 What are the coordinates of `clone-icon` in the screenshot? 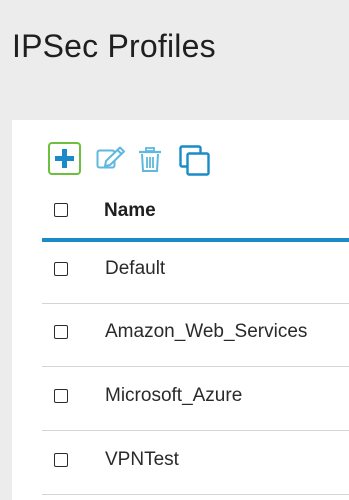 It's located at (194, 160).